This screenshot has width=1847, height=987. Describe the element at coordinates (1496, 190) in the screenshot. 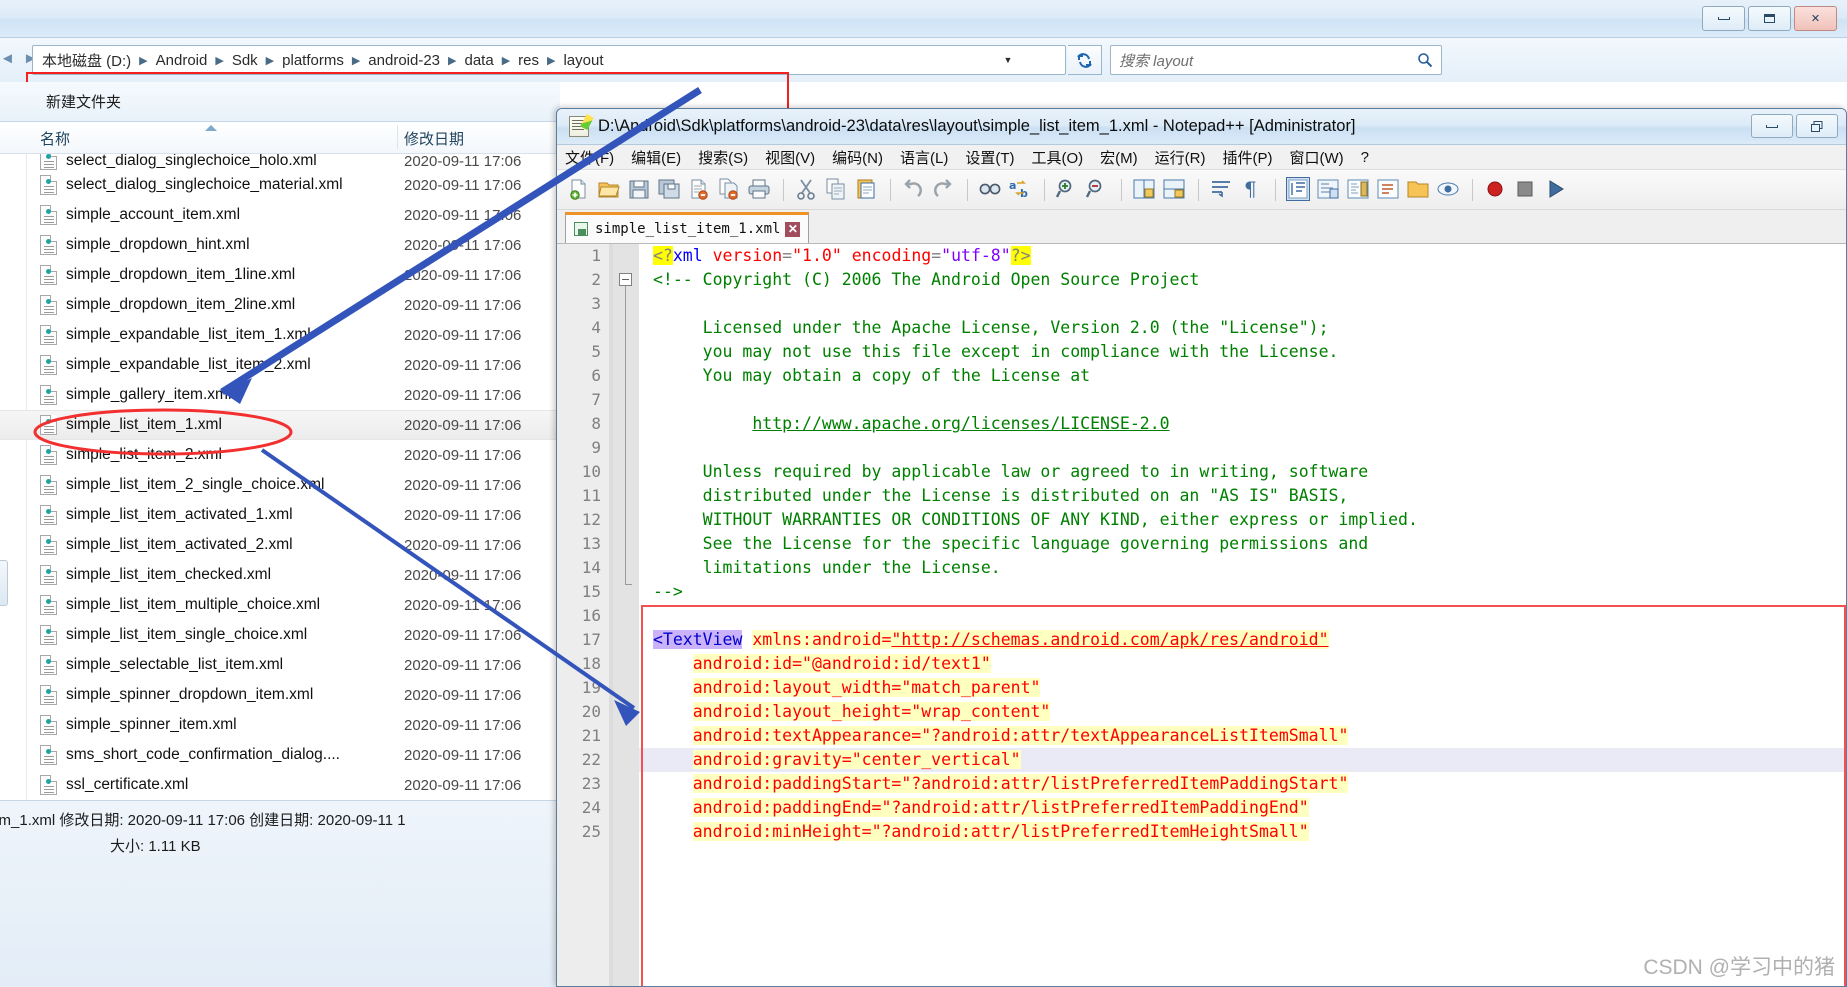

I see `macro-record-icon` at that location.